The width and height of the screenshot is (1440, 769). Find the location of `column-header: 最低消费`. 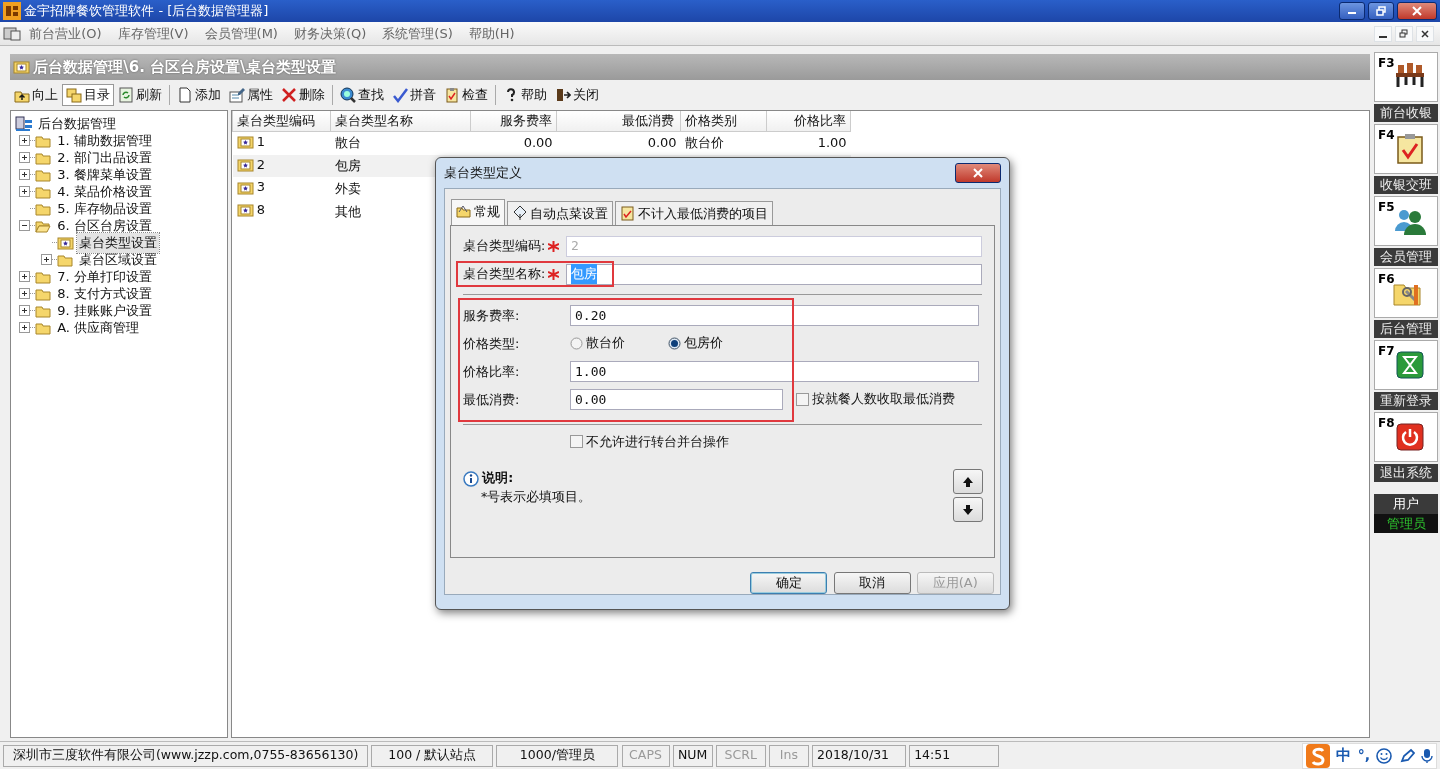

column-header: 最低消费 is located at coordinates (618, 121).